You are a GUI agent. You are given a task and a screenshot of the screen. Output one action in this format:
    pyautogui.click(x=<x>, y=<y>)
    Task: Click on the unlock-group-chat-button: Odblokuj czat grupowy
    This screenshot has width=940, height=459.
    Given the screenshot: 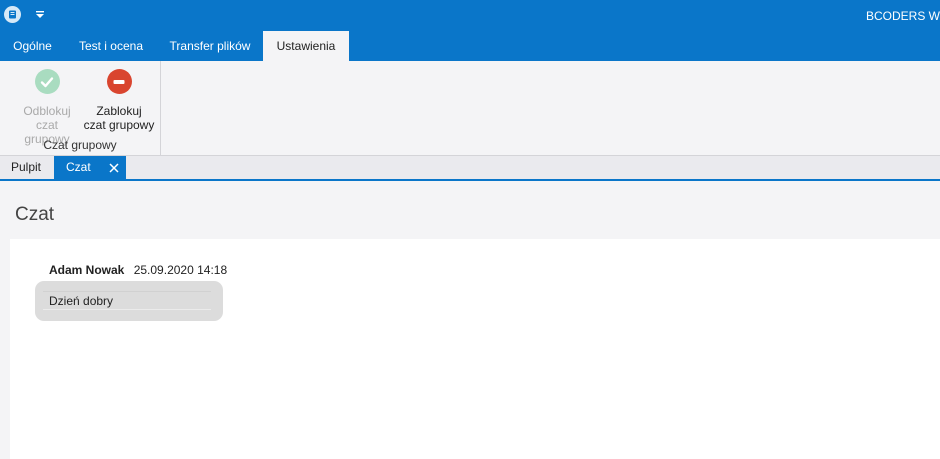 What is the action you would take?
    pyautogui.click(x=47, y=107)
    